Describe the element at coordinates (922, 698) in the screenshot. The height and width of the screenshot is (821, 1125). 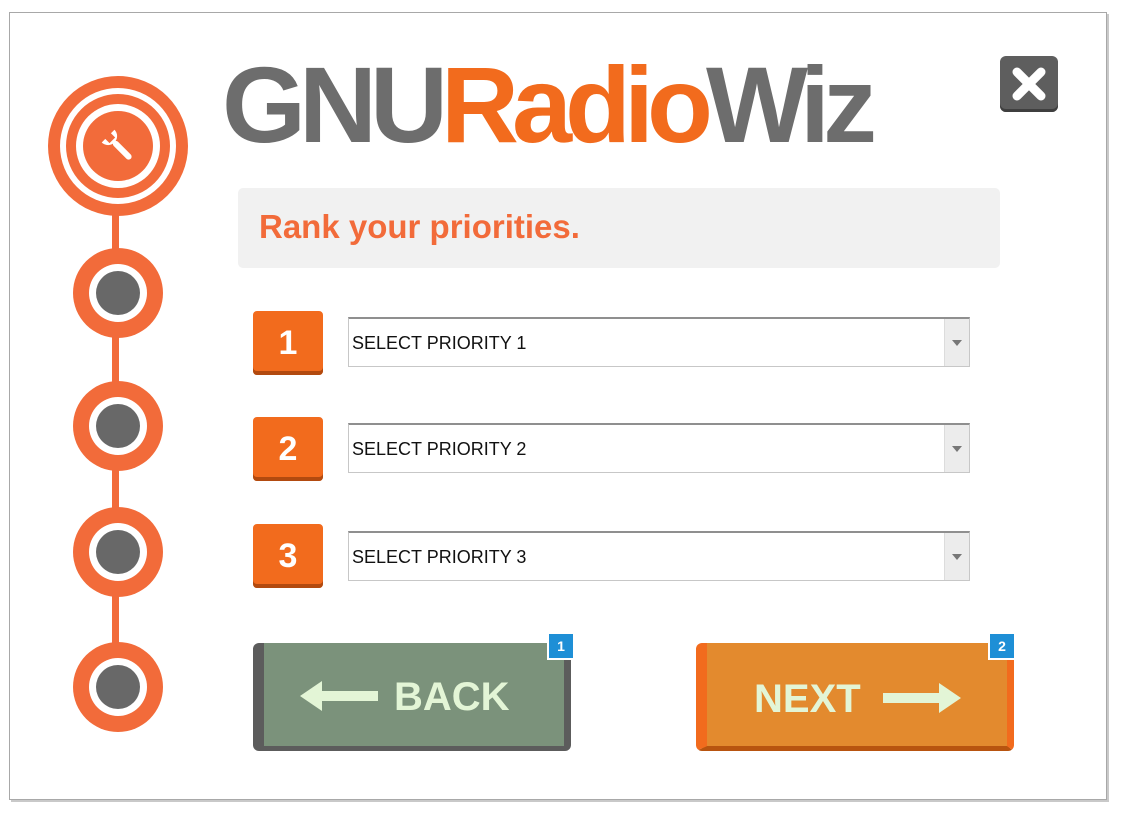
I see `arrow-right-icon` at that location.